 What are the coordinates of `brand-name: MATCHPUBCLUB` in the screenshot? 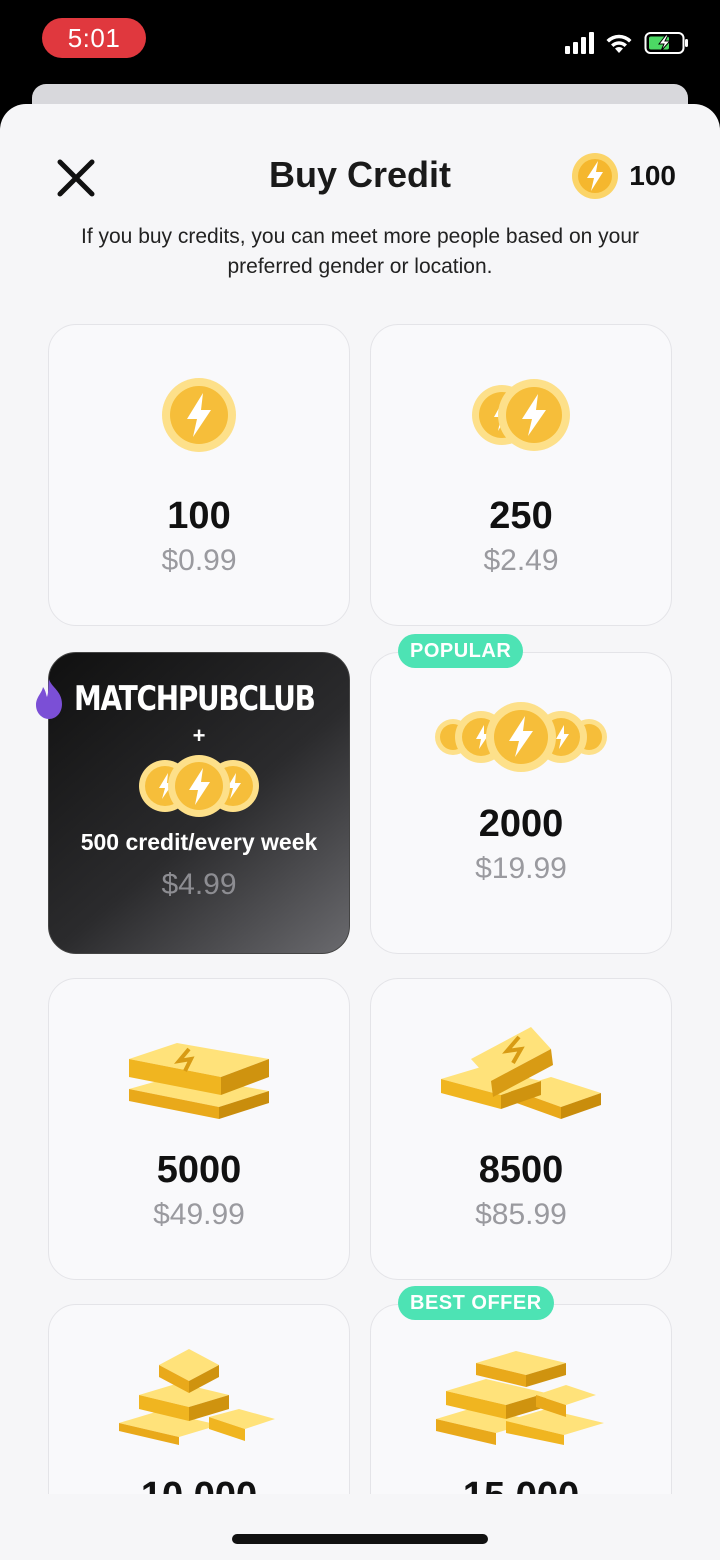 It's located at (195, 699).